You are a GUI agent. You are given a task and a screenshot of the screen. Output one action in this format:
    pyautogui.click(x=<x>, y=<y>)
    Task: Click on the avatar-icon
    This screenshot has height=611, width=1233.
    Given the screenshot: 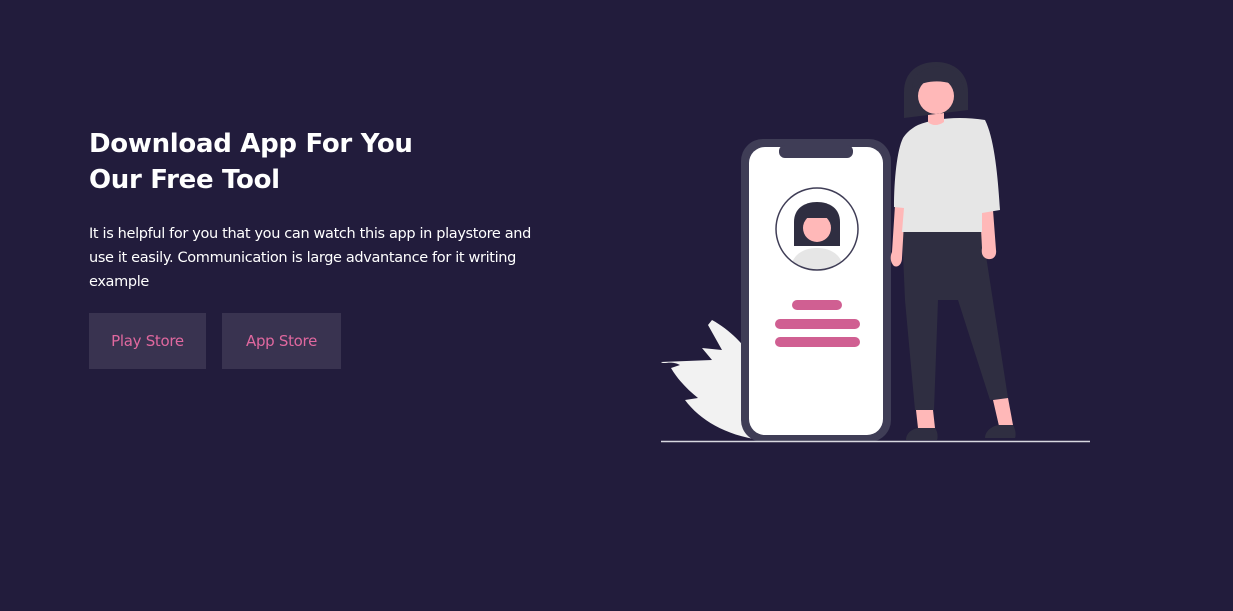 What is the action you would take?
    pyautogui.click(x=817, y=229)
    